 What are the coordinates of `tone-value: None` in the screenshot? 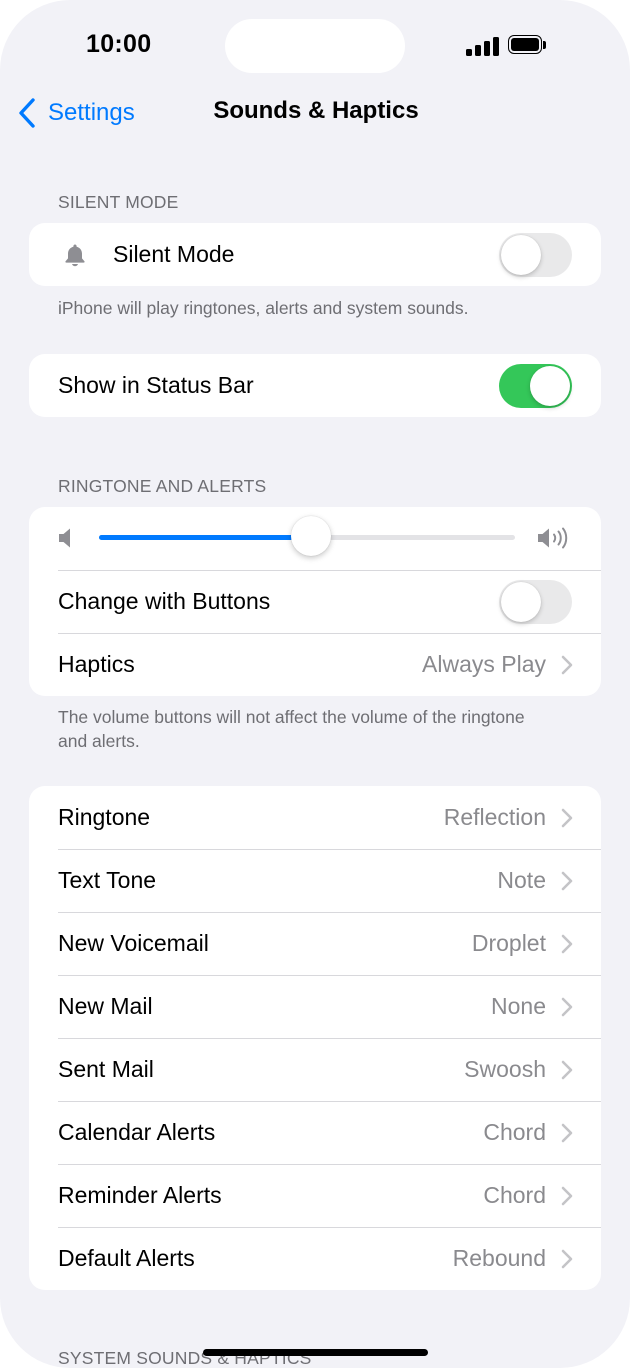 It's located at (518, 1006).